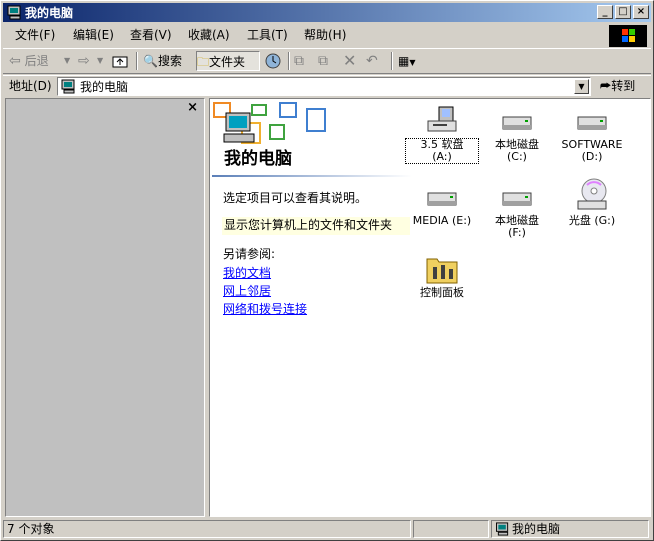 The height and width of the screenshot is (541, 654). Describe the element at coordinates (209, 35) in the screenshot. I see `menu-favorites: 收藏(A)` at that location.